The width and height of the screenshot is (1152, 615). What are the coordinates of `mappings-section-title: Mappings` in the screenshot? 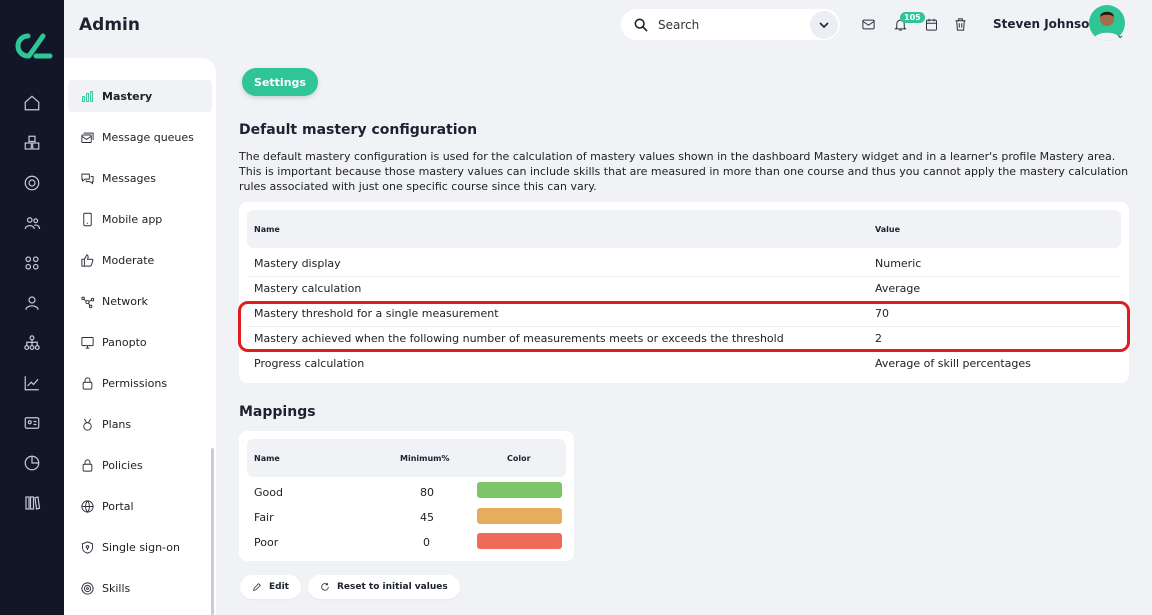 It's located at (277, 412).